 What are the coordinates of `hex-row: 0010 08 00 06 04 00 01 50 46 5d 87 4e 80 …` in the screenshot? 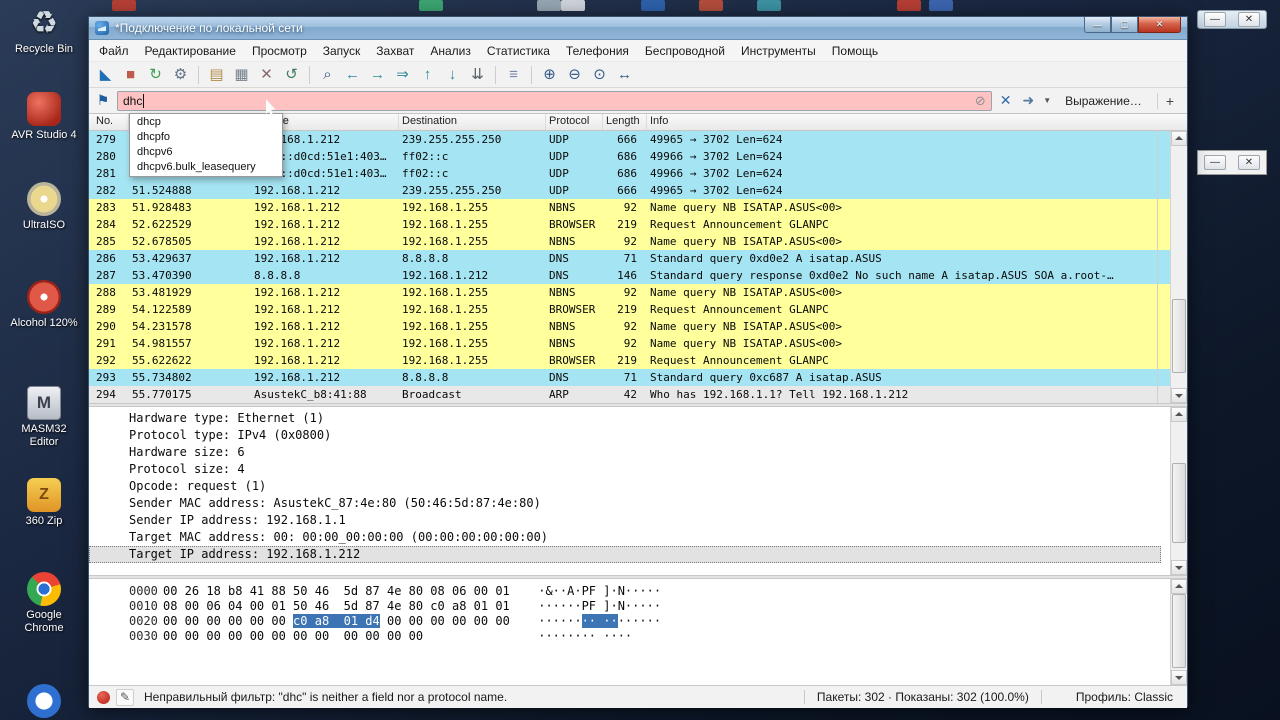 It's located at (638, 606).